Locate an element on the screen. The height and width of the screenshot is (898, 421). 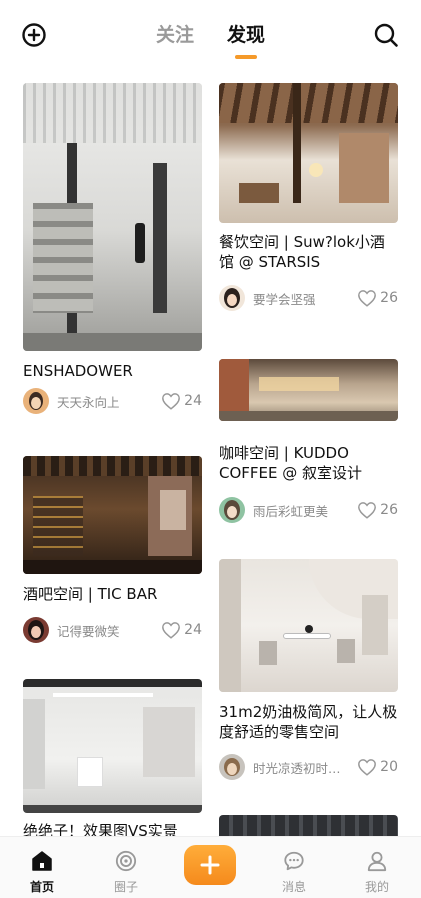
post-title: 餐饮空间 | Suw?lok小酒馆 @ STARSIS is located at coordinates (308, 252).